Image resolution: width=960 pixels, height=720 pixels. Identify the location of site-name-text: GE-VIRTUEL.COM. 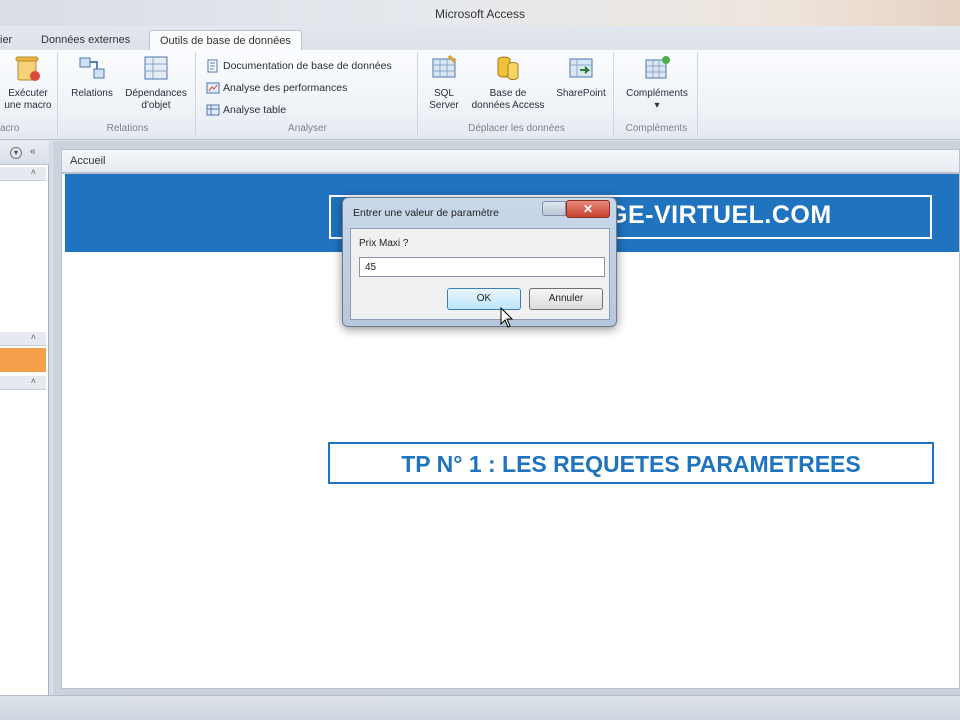
(720, 215).